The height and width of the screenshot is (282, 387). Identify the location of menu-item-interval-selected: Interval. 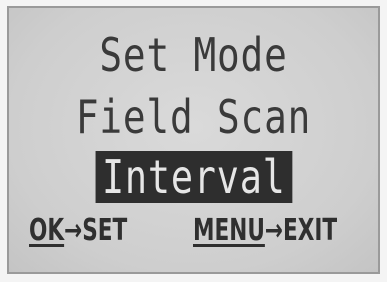
(193, 177).